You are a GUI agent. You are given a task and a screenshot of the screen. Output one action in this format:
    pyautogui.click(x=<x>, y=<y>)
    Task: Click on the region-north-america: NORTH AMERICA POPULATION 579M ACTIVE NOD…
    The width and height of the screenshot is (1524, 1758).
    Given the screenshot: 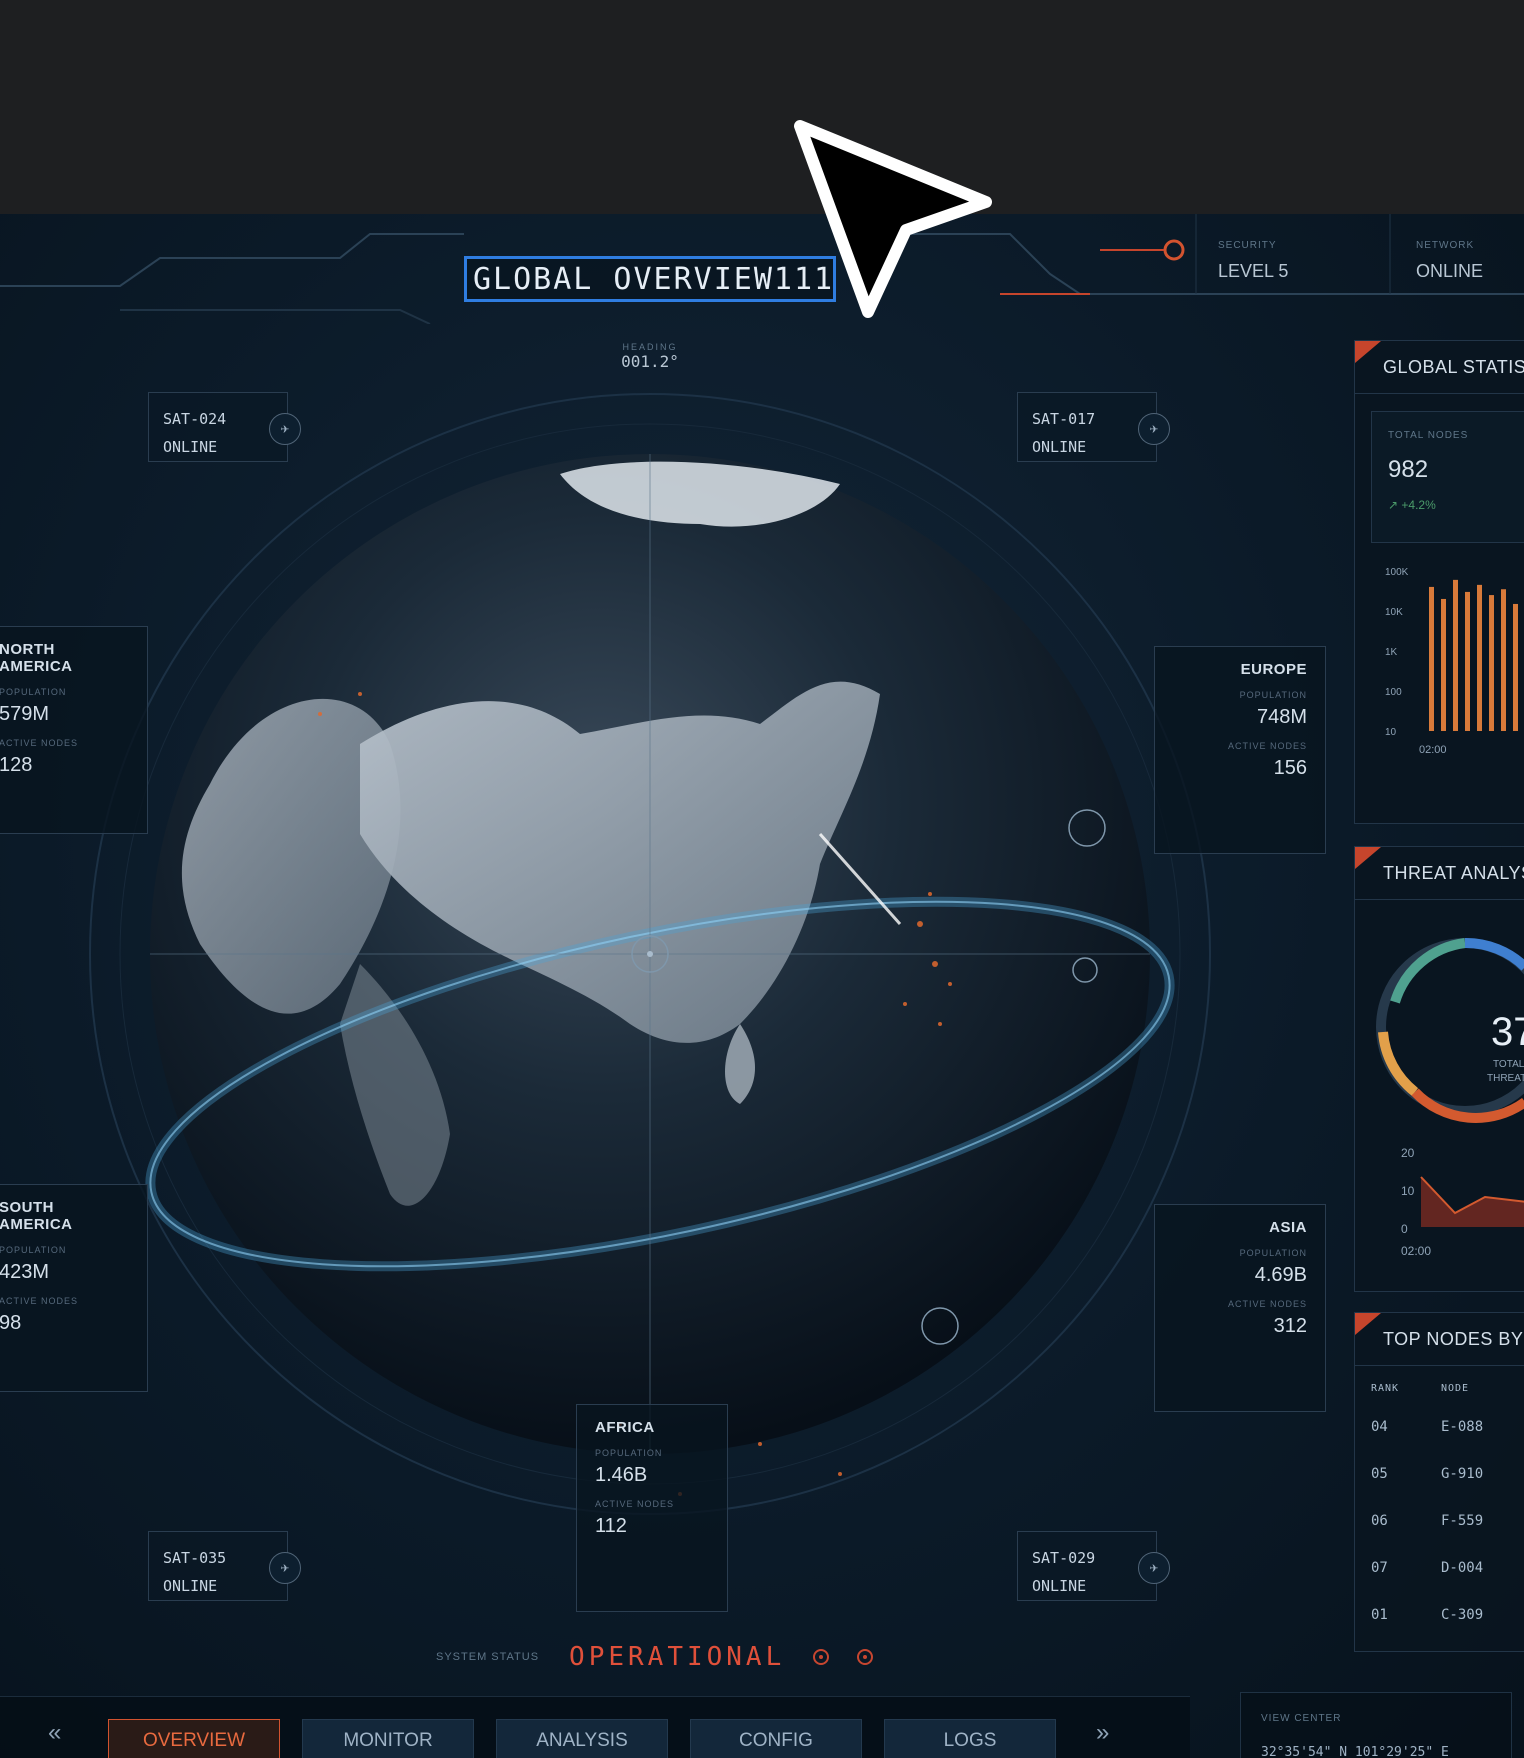 What is the action you would take?
    pyautogui.click(x=74, y=730)
    